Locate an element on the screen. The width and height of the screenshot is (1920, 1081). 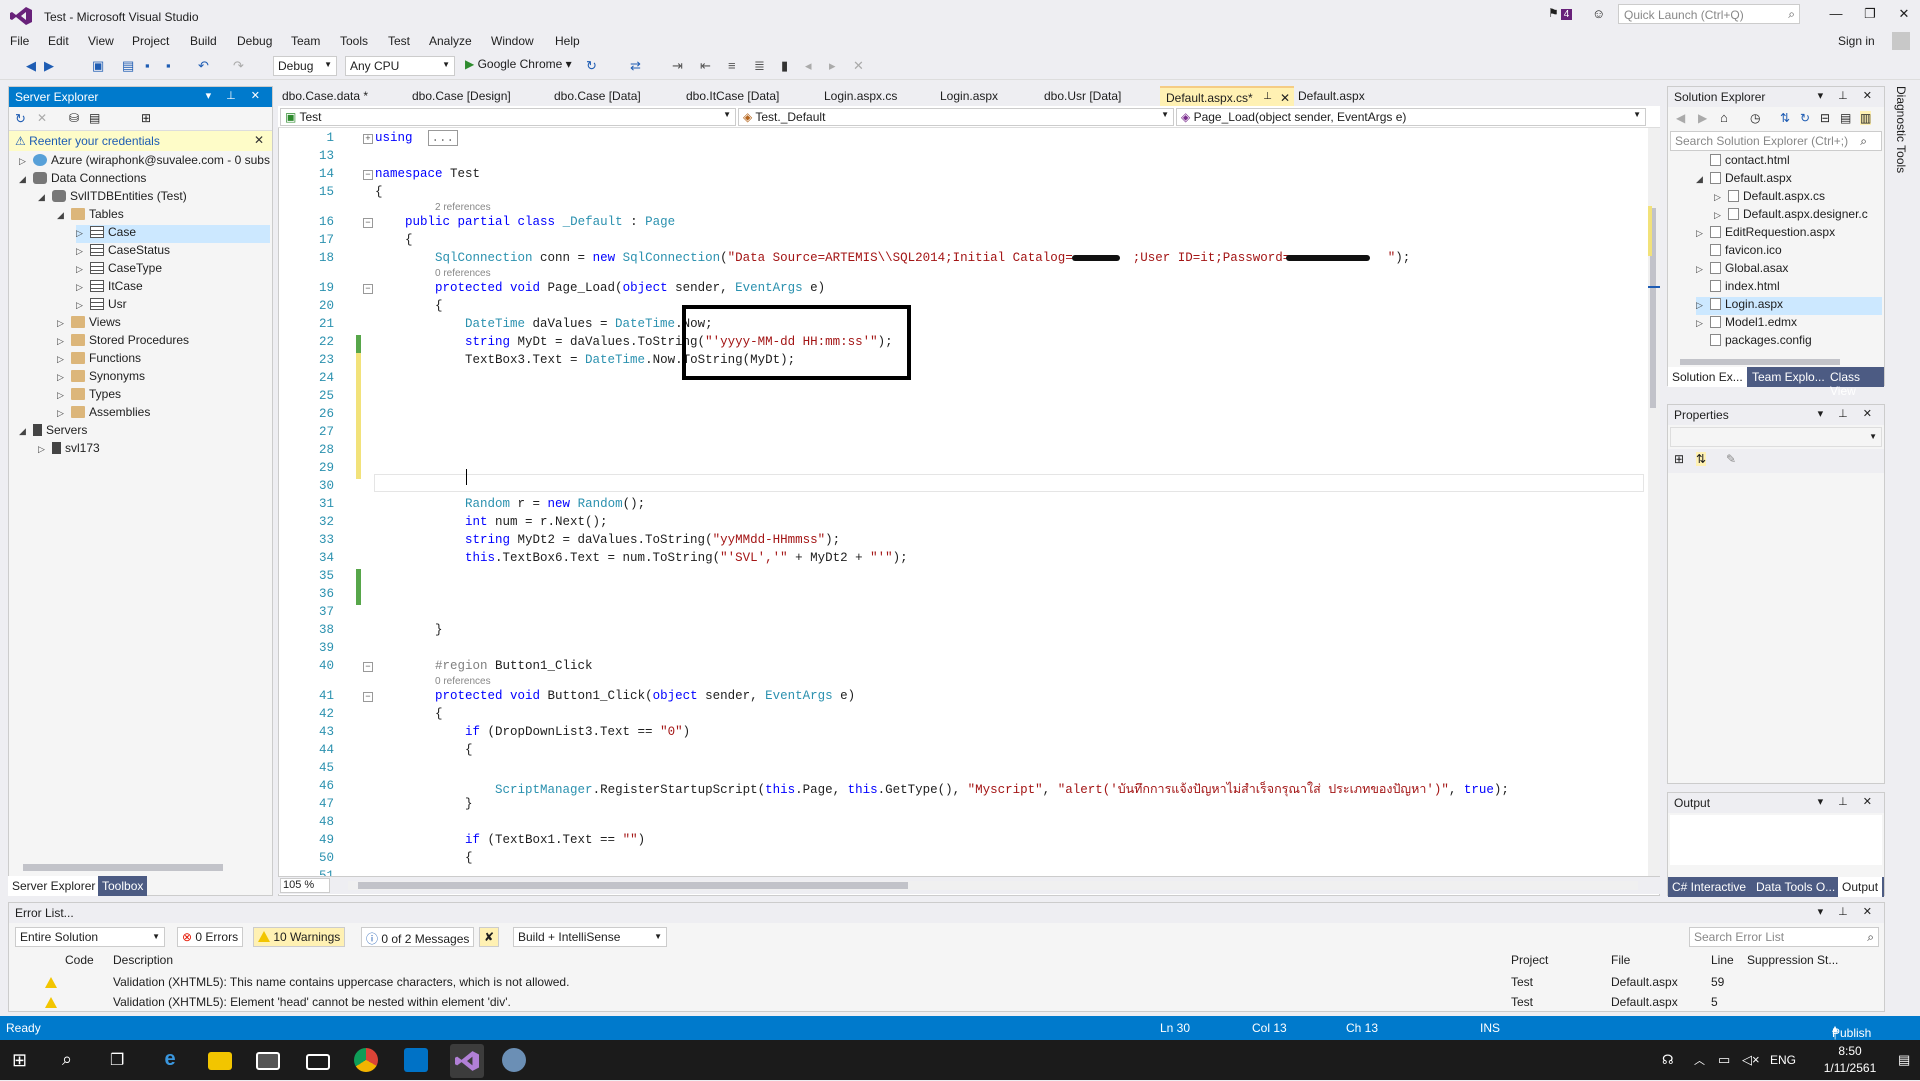
scope-select: Entire Solution ▼ is located at coordinates (90, 937).